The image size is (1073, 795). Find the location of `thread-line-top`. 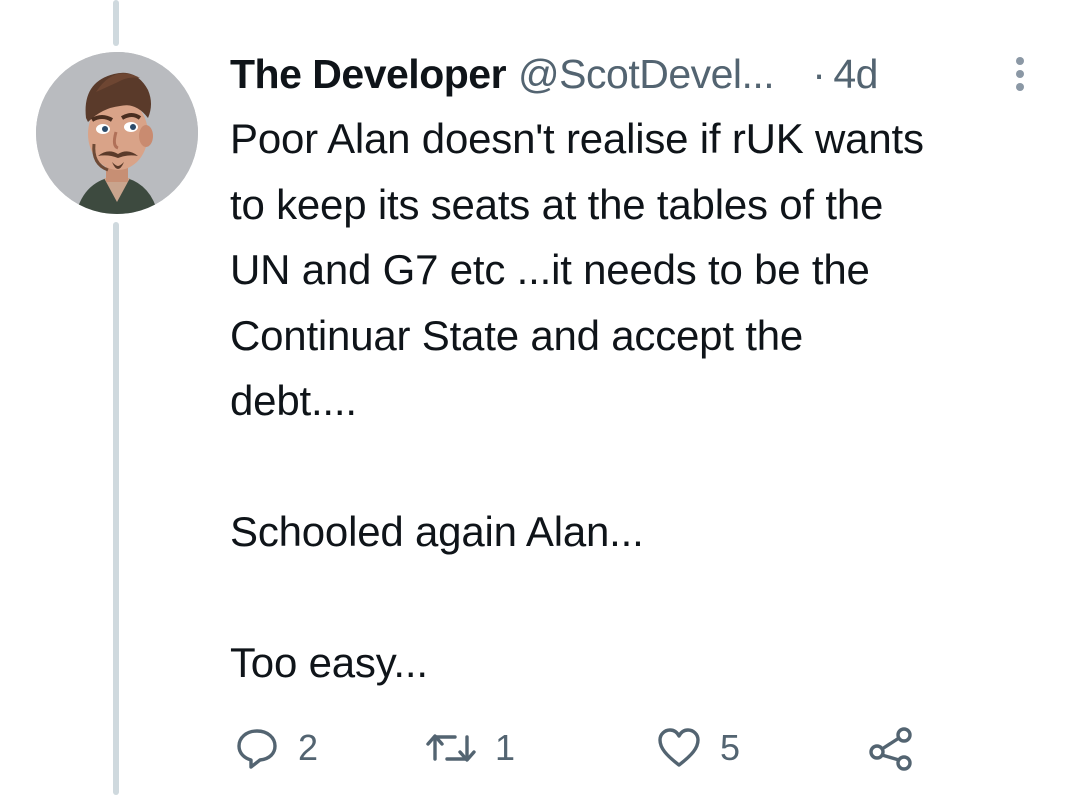

thread-line-top is located at coordinates (116, 23).